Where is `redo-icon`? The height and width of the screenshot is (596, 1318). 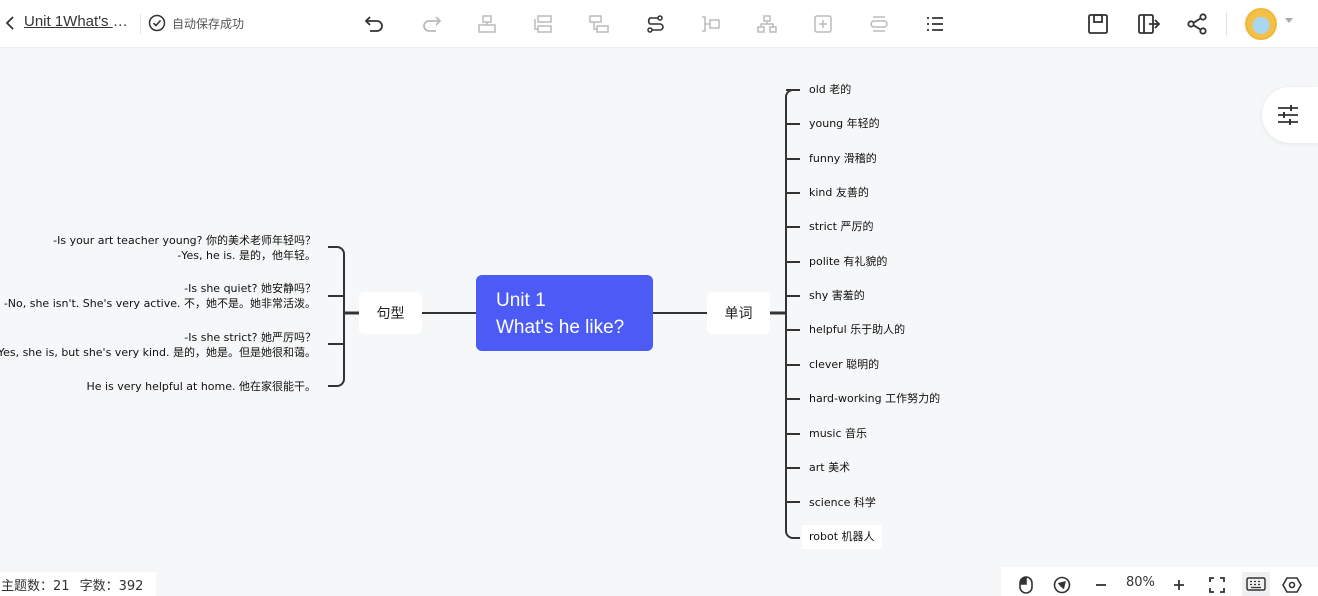
redo-icon is located at coordinates (432, 24).